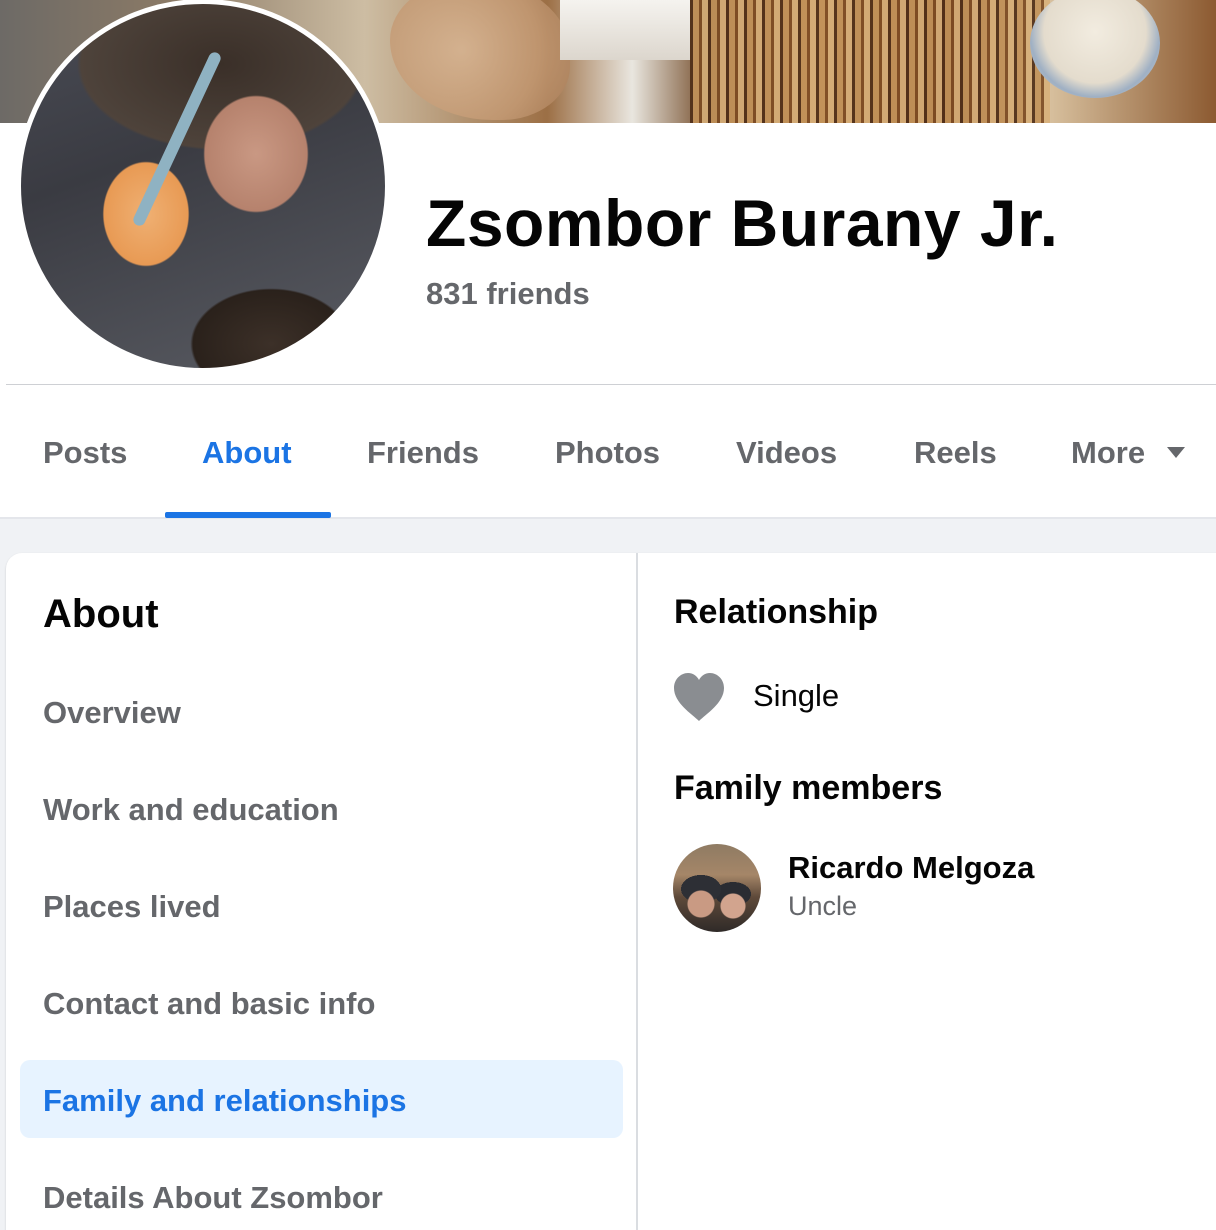 The image size is (1216, 1230). What do you see at coordinates (480, 60) in the screenshot?
I see `cover-photo-hand` at bounding box center [480, 60].